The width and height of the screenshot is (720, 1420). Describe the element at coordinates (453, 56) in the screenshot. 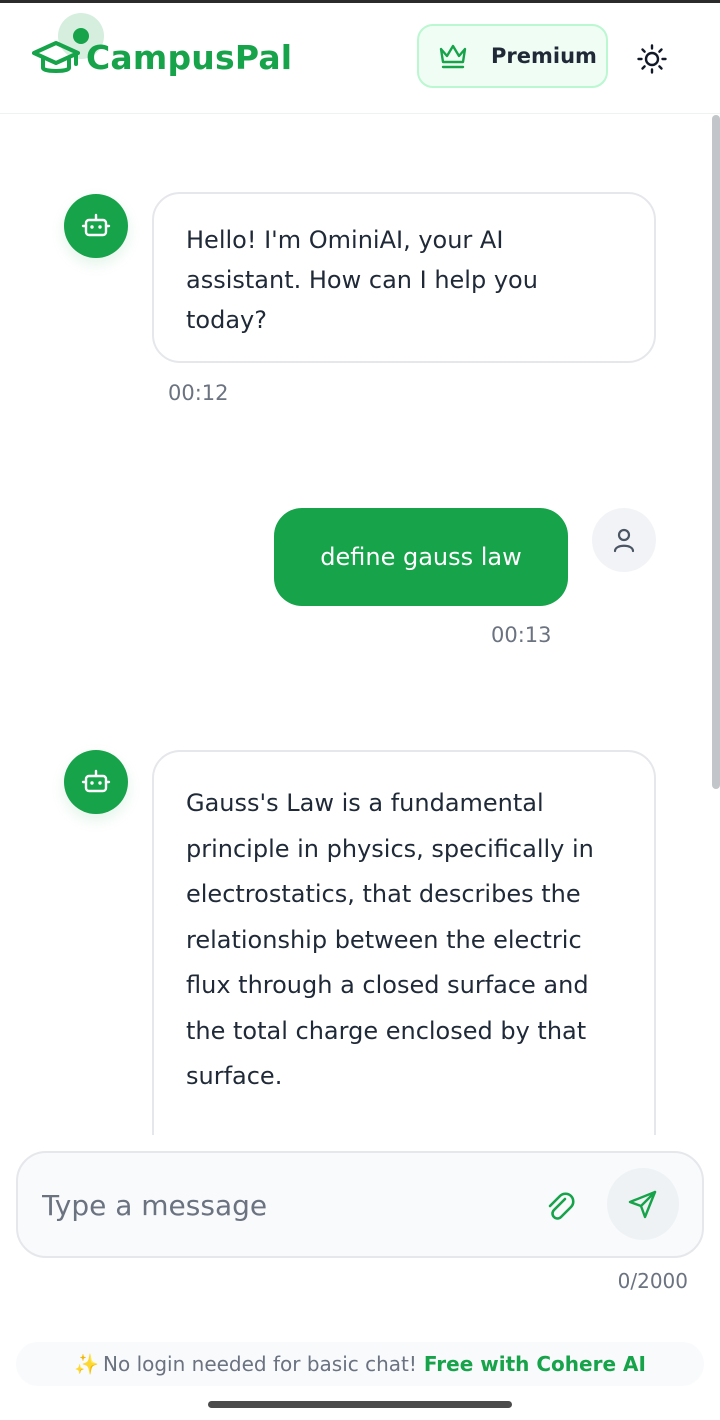

I see `crown-icon` at that location.